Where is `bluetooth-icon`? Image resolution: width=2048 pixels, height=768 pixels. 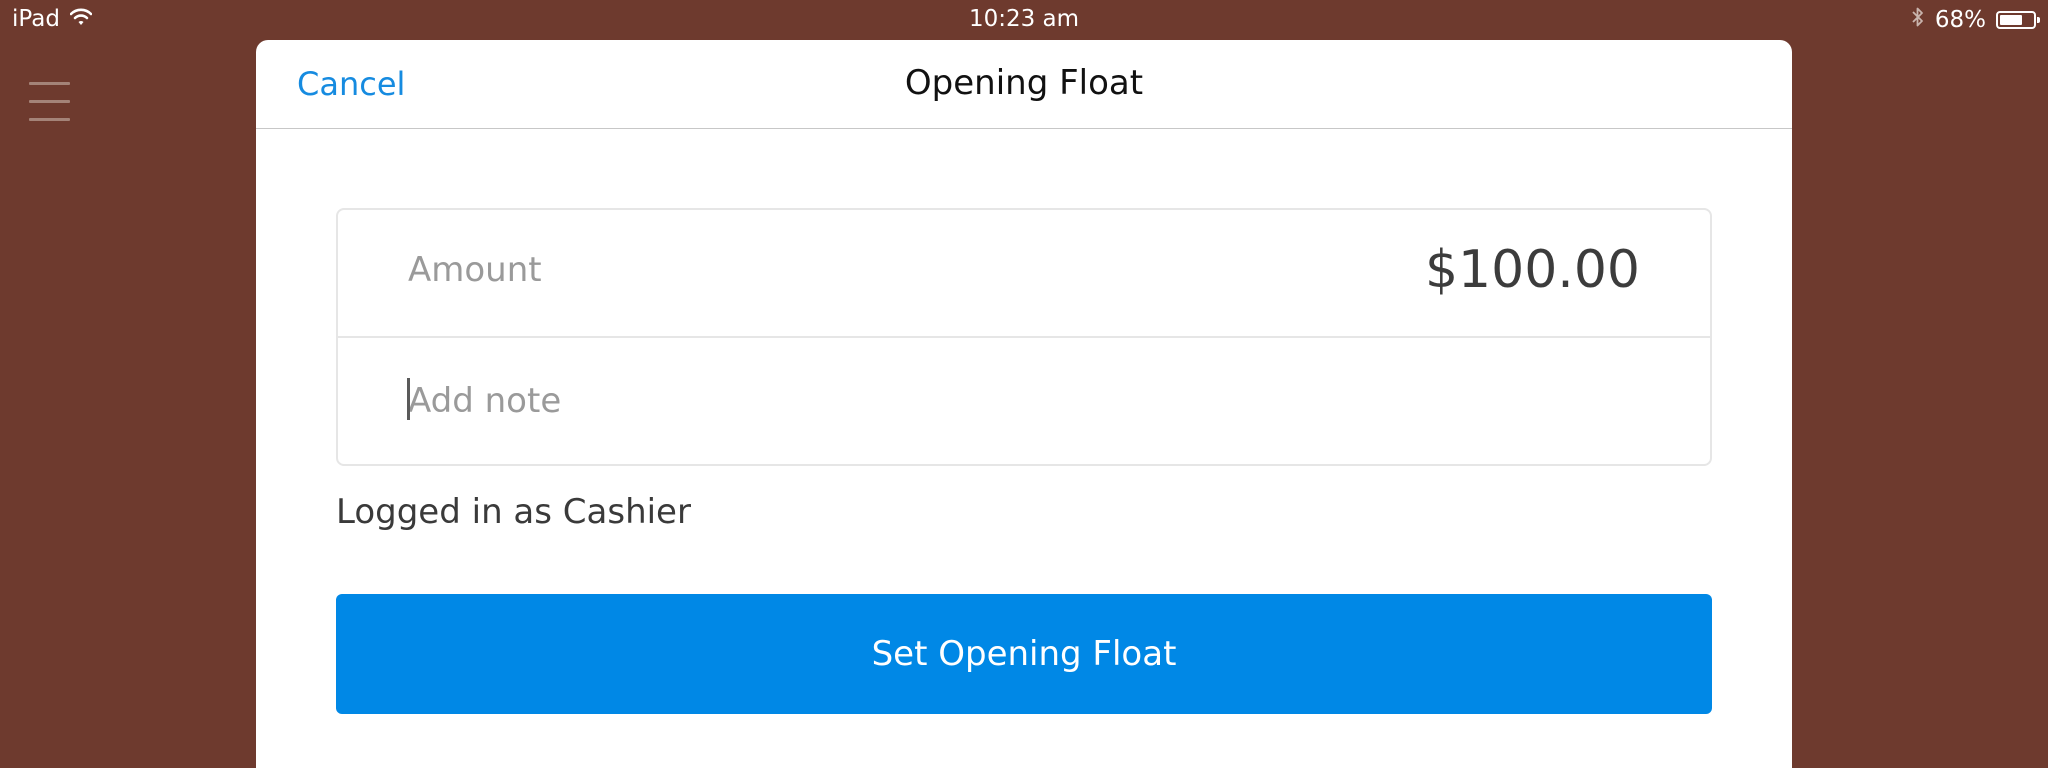 bluetooth-icon is located at coordinates (1918, 20).